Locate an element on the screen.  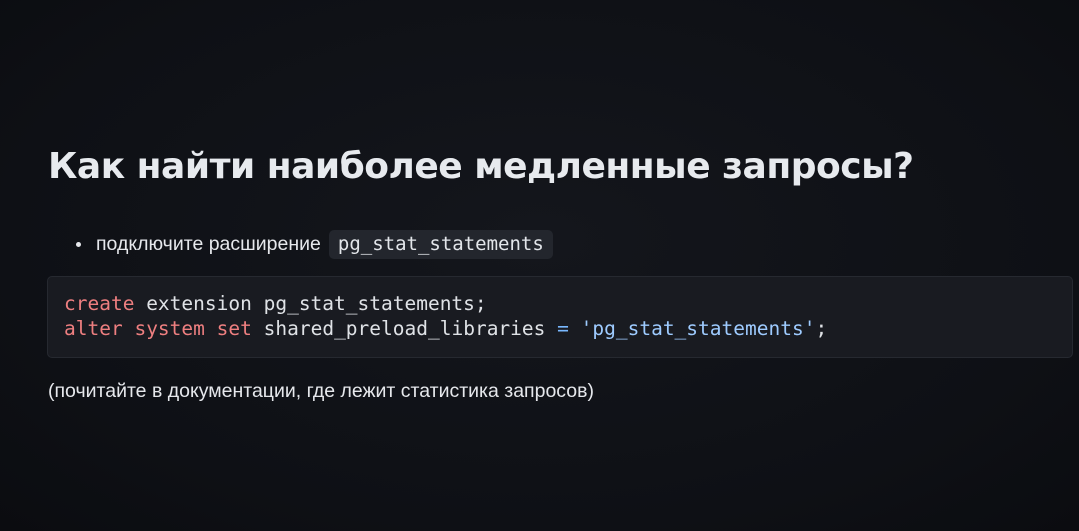
code-keyword: set is located at coordinates (234, 328).